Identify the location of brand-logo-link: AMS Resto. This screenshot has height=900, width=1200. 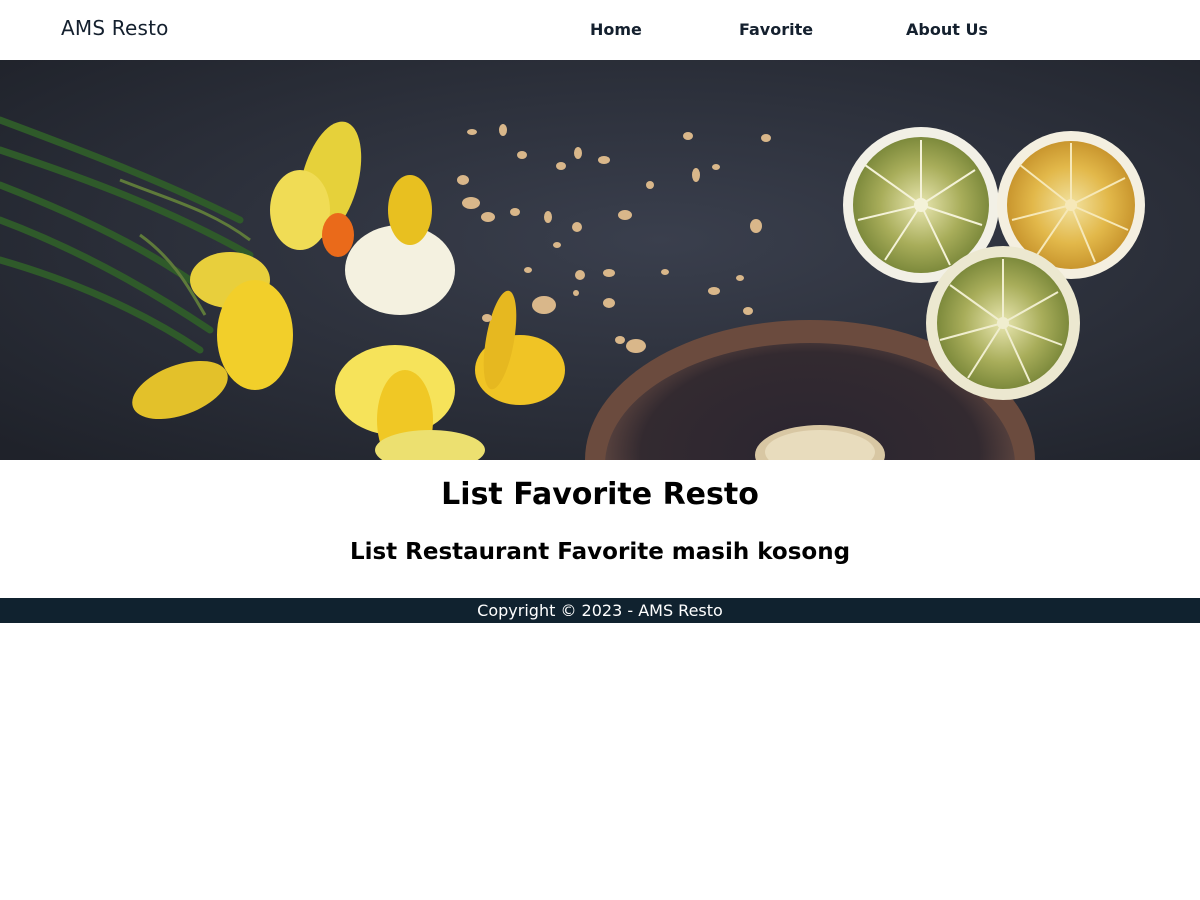
(115, 28).